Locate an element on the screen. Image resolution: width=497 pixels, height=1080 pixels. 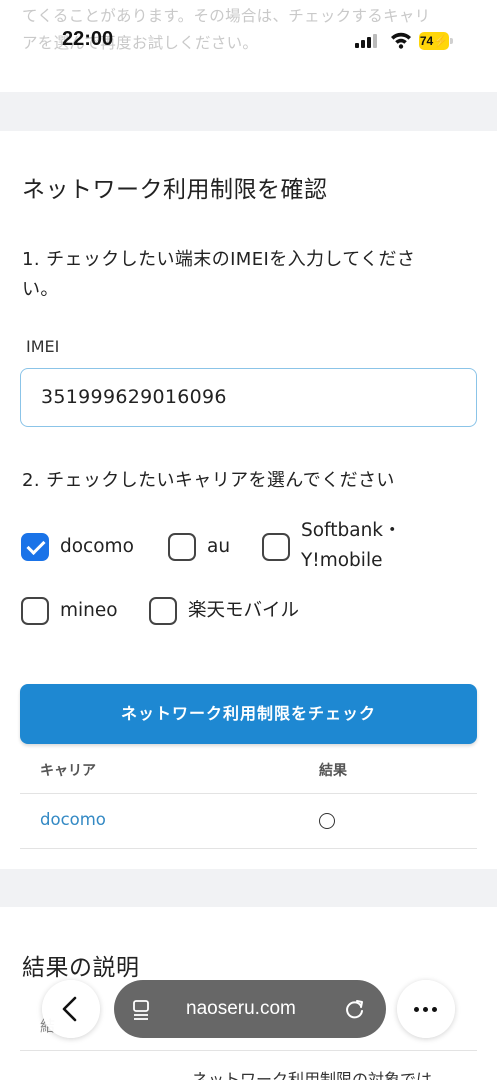
chevron-left-icon is located at coordinates (69, 1009).